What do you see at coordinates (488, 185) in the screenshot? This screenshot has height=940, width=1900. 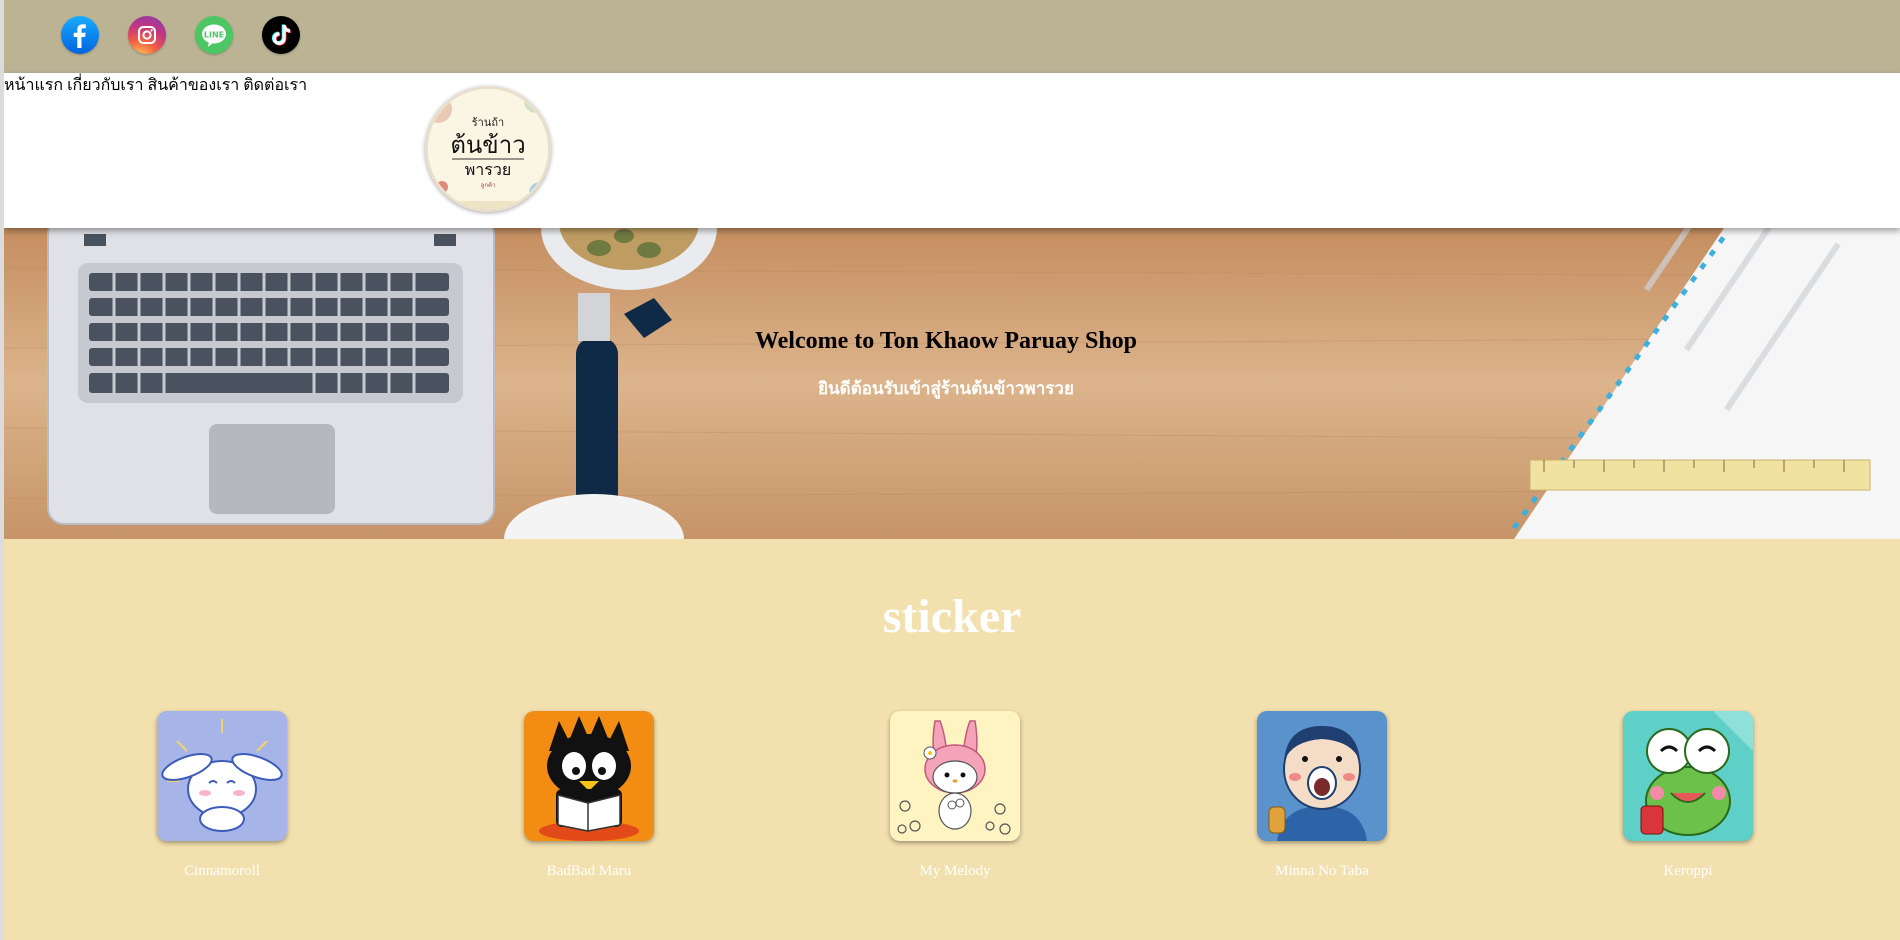 I see `logo-line-4: ลูกค้า` at bounding box center [488, 185].